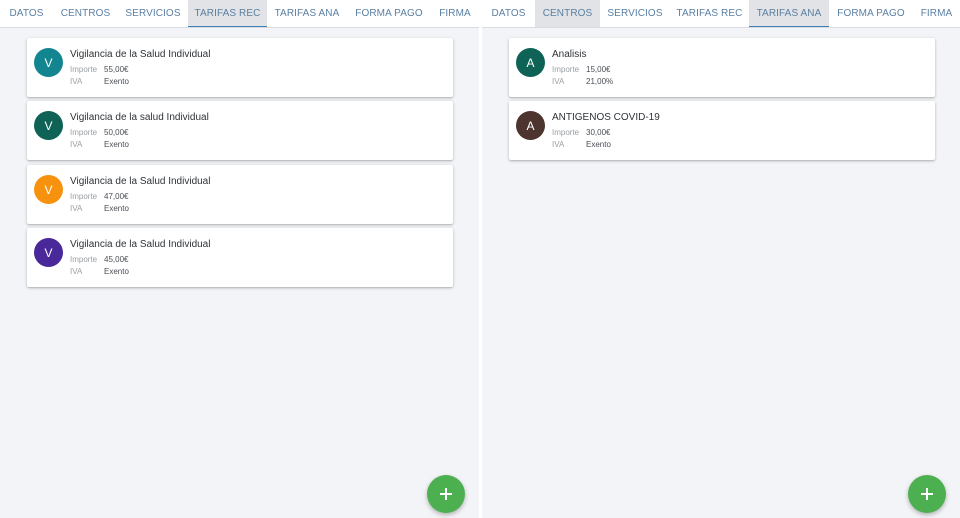  Describe the element at coordinates (598, 69) in the screenshot. I see `importe-value: 15,00€` at that location.